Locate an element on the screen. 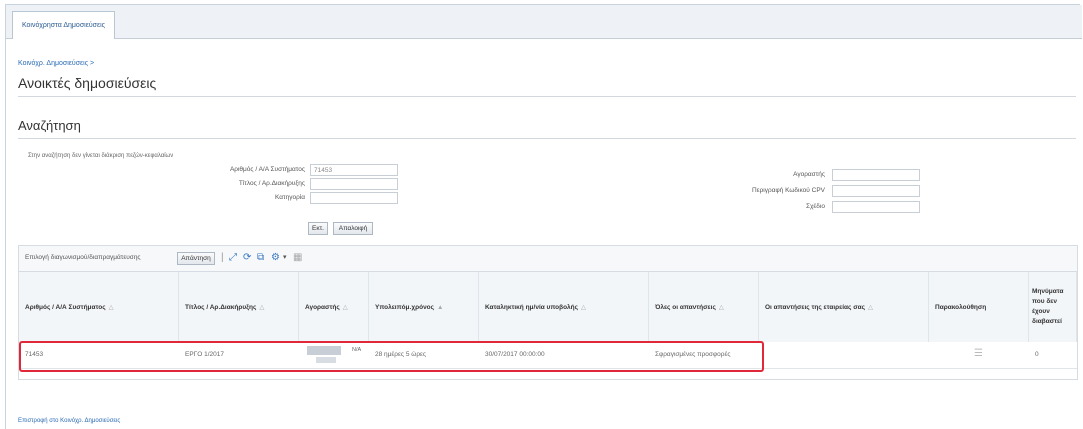 The width and height of the screenshot is (1083, 429). col-company-responses: Οι απαντήσεις της εταιρείας σας △ is located at coordinates (844, 307).